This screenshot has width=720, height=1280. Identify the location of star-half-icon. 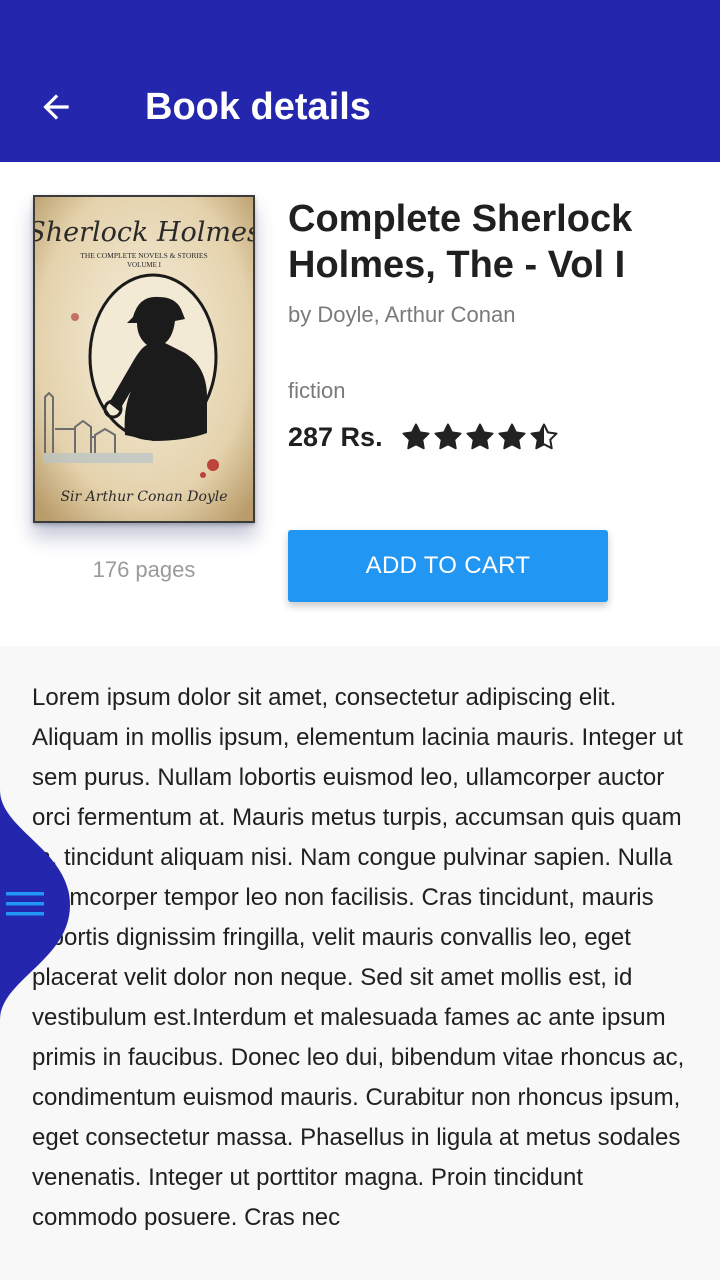
(544, 436).